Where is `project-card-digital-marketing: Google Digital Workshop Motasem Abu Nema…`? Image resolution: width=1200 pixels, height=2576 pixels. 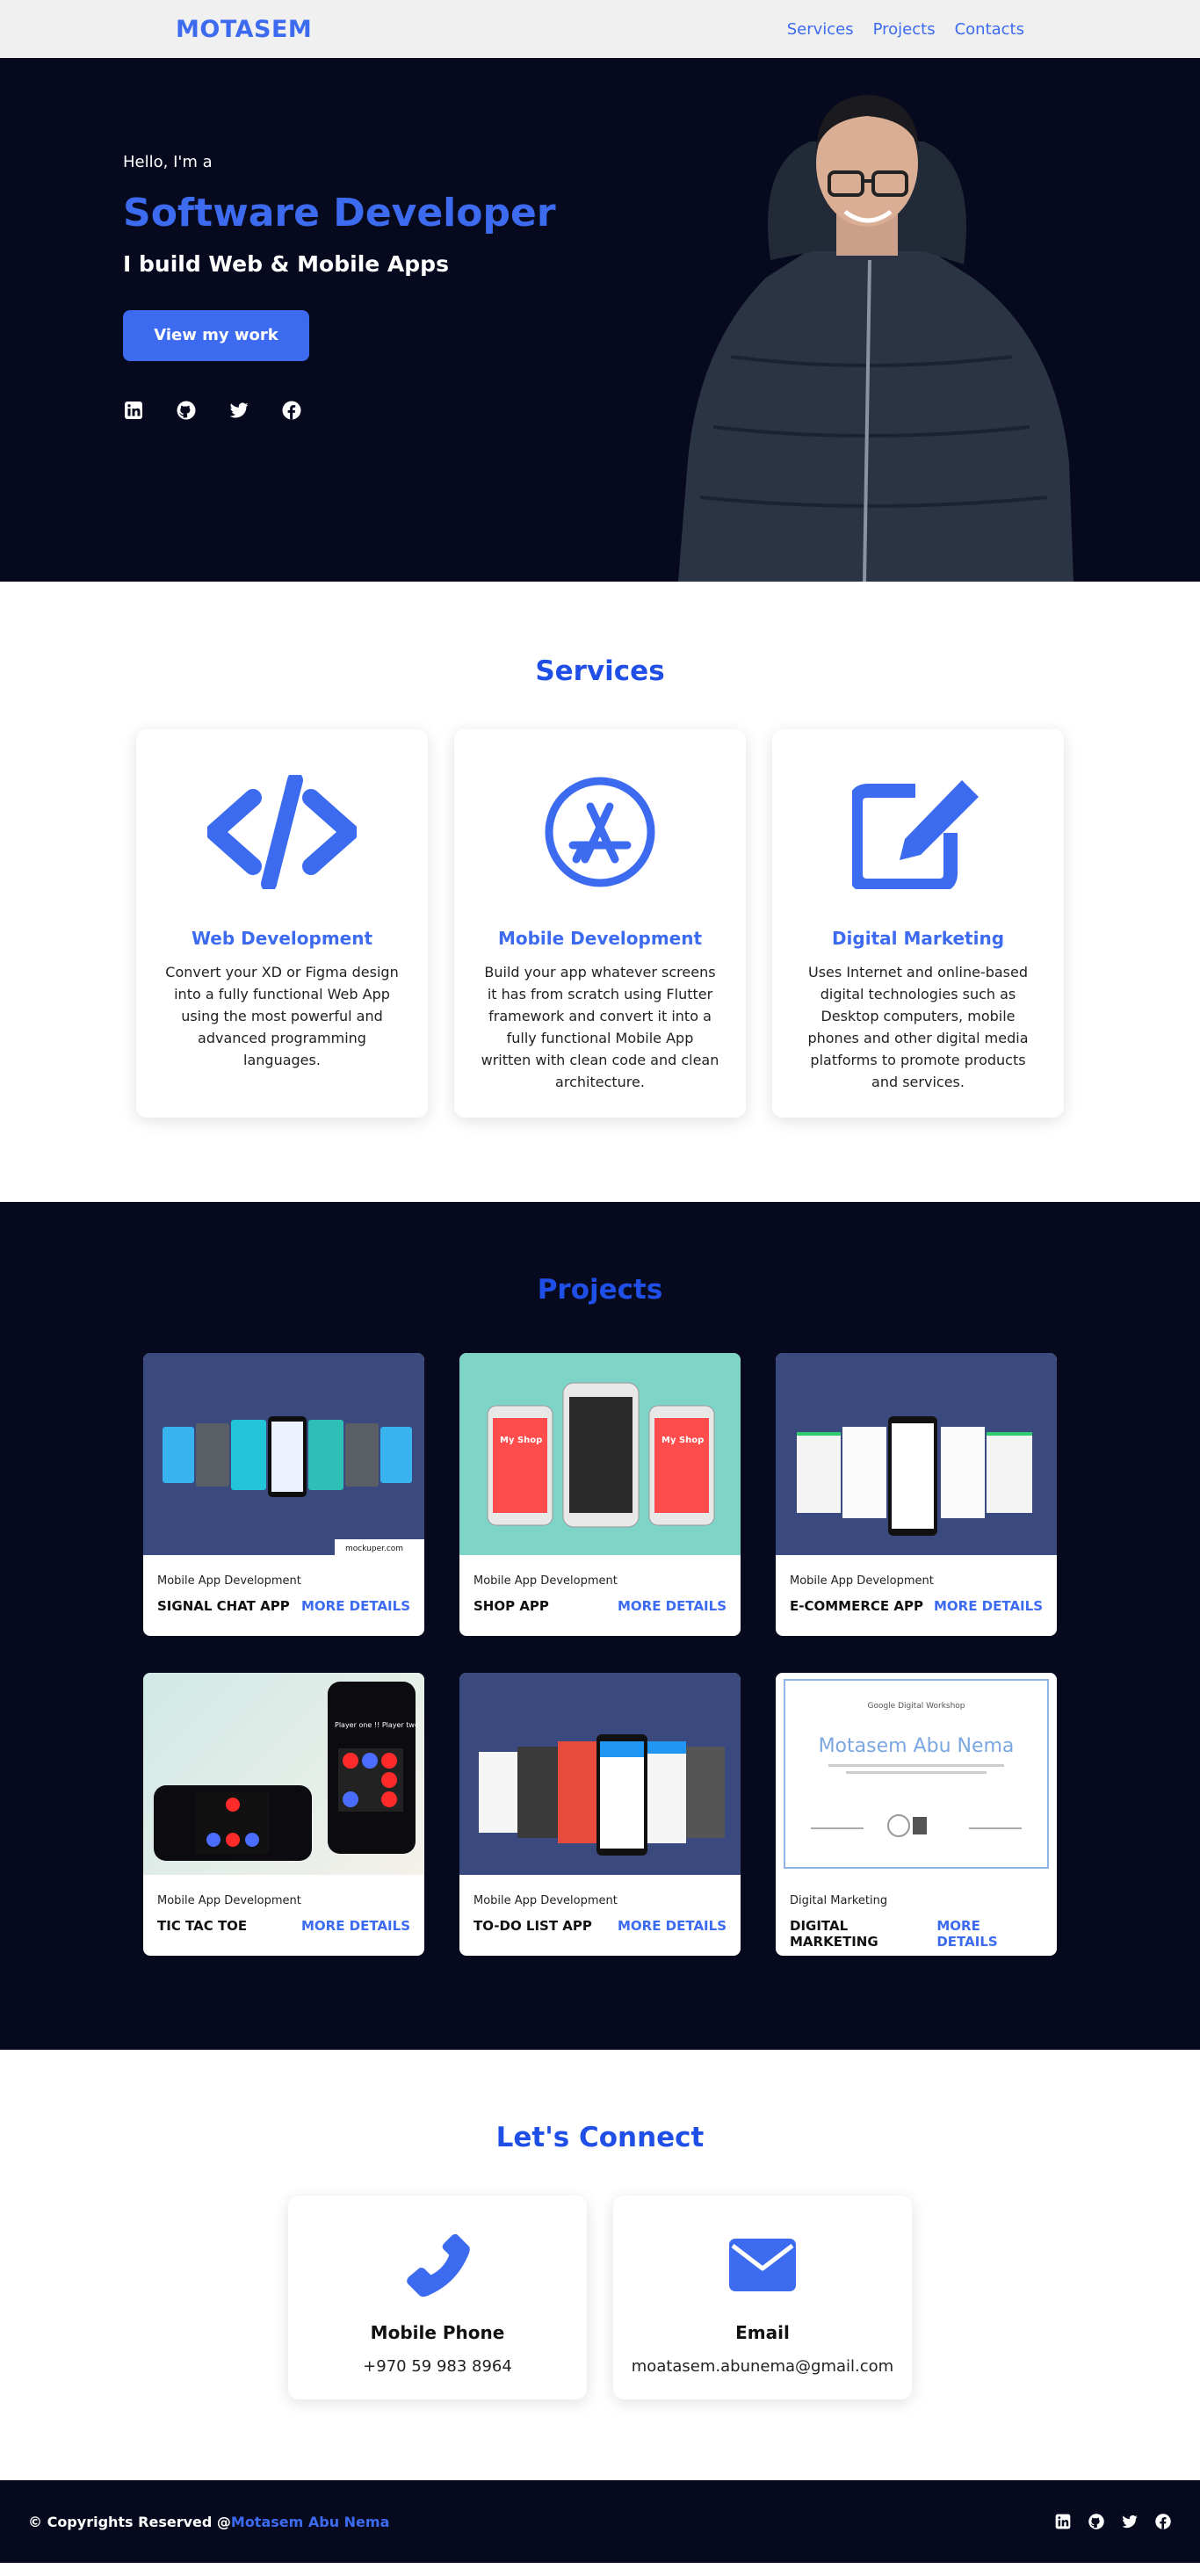
project-card-digital-marketing: Google Digital Workshop Motasem Abu Nema… is located at coordinates (916, 1814).